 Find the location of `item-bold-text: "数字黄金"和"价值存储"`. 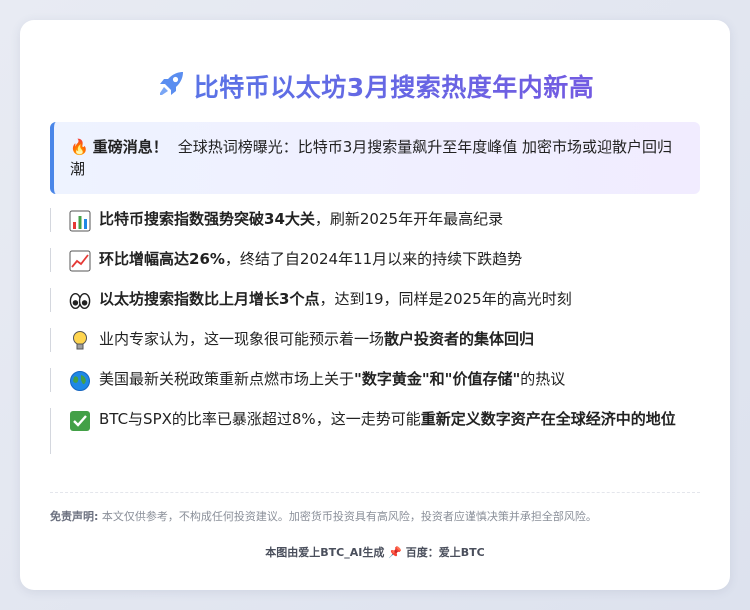

item-bold-text: "数字黄金"和"价值存储" is located at coordinates (437, 379).